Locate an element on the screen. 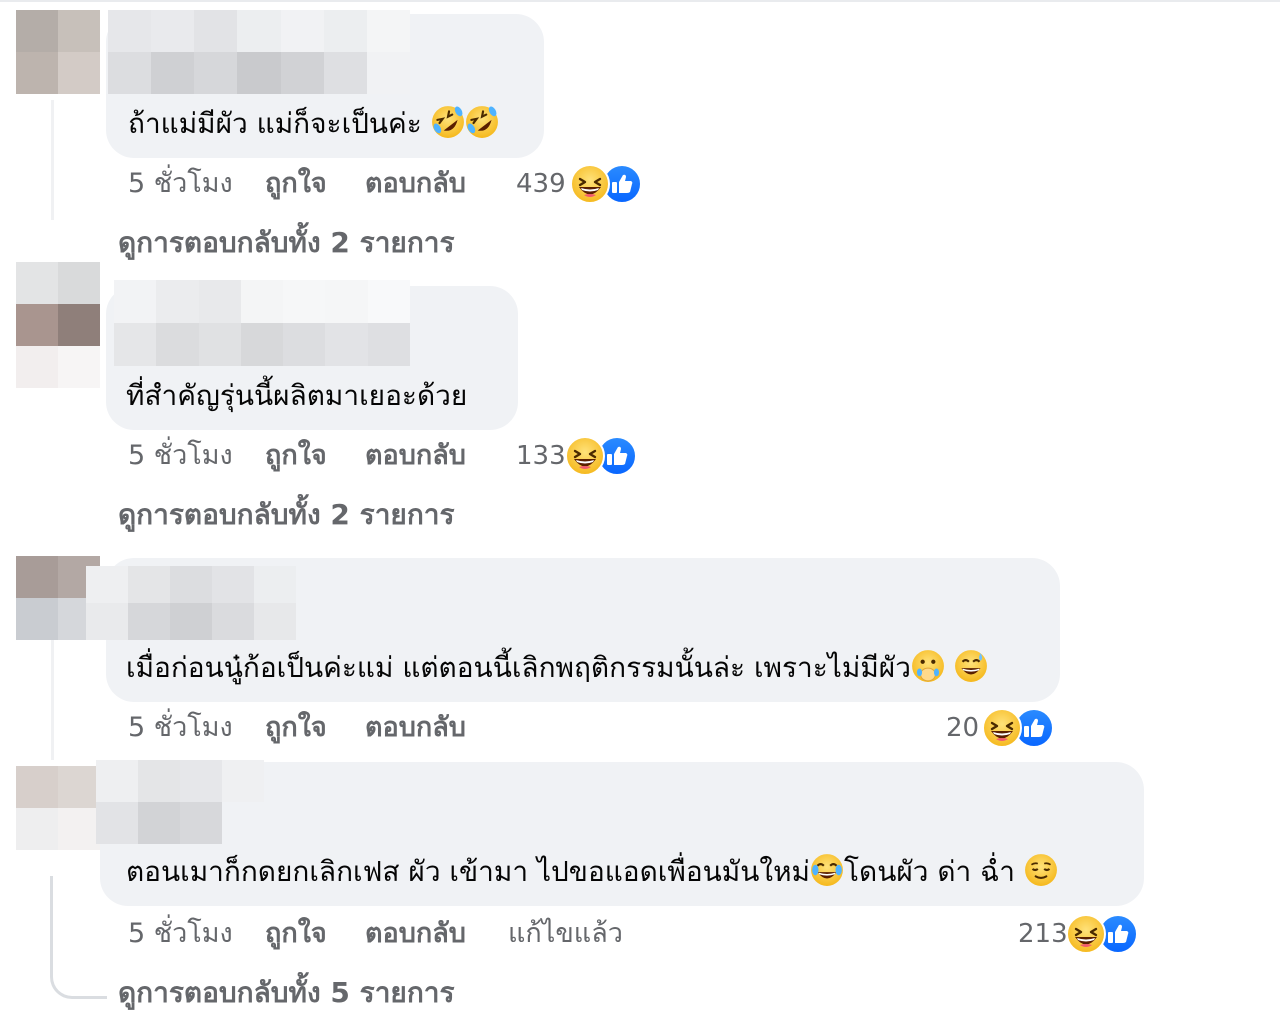 Image resolution: width=1280 pixels, height=1025 pixels. grinning-face-with-sweat-emoji is located at coordinates (970, 671).